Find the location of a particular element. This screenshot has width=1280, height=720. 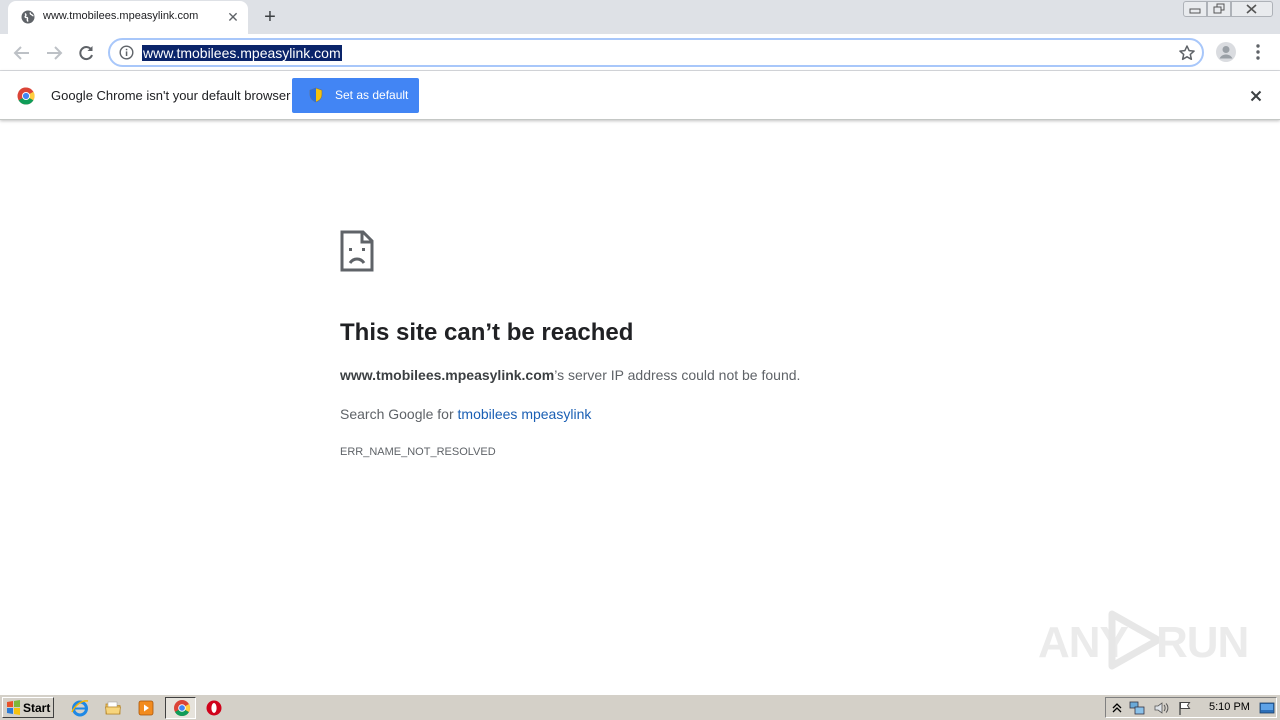

folder-icon is located at coordinates (113, 708).